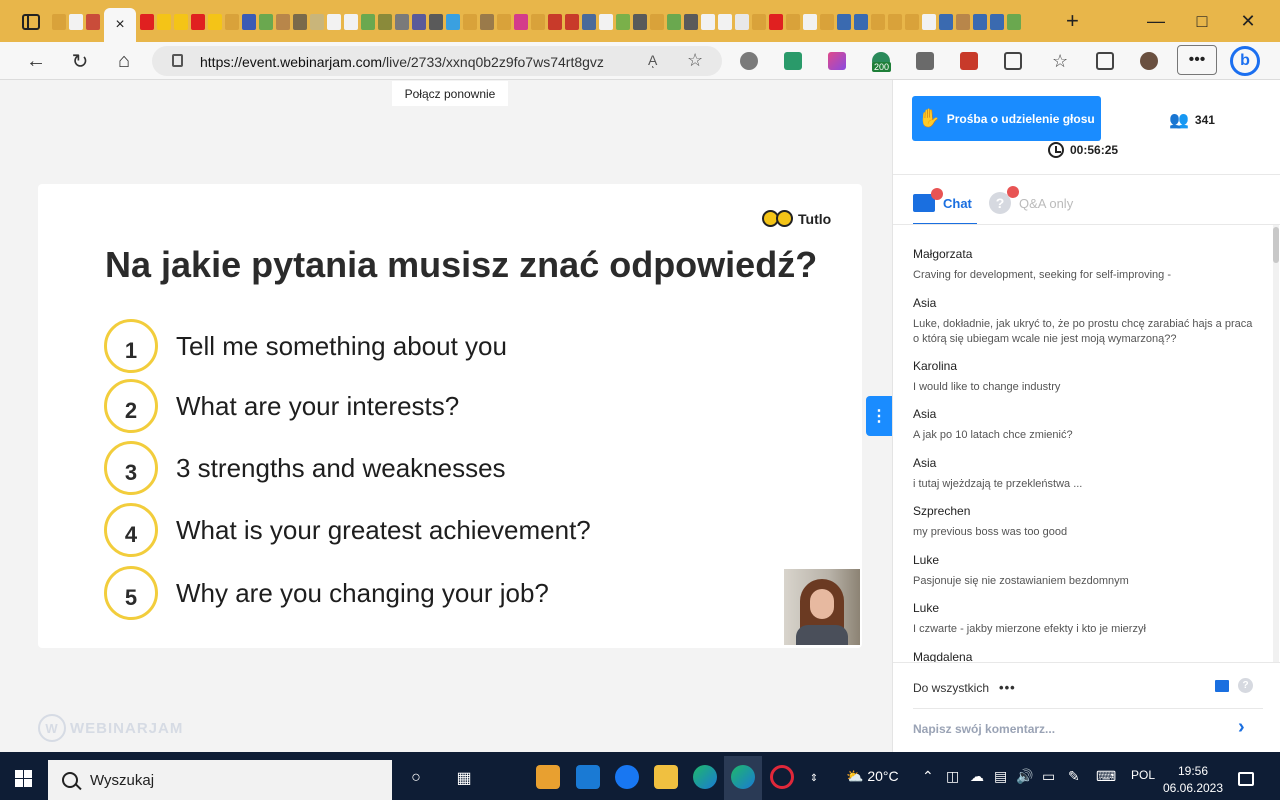 Image resolution: width=1280 pixels, height=800 pixels. Describe the element at coordinates (464, 778) in the screenshot. I see `task-view-icon: ▦` at that location.